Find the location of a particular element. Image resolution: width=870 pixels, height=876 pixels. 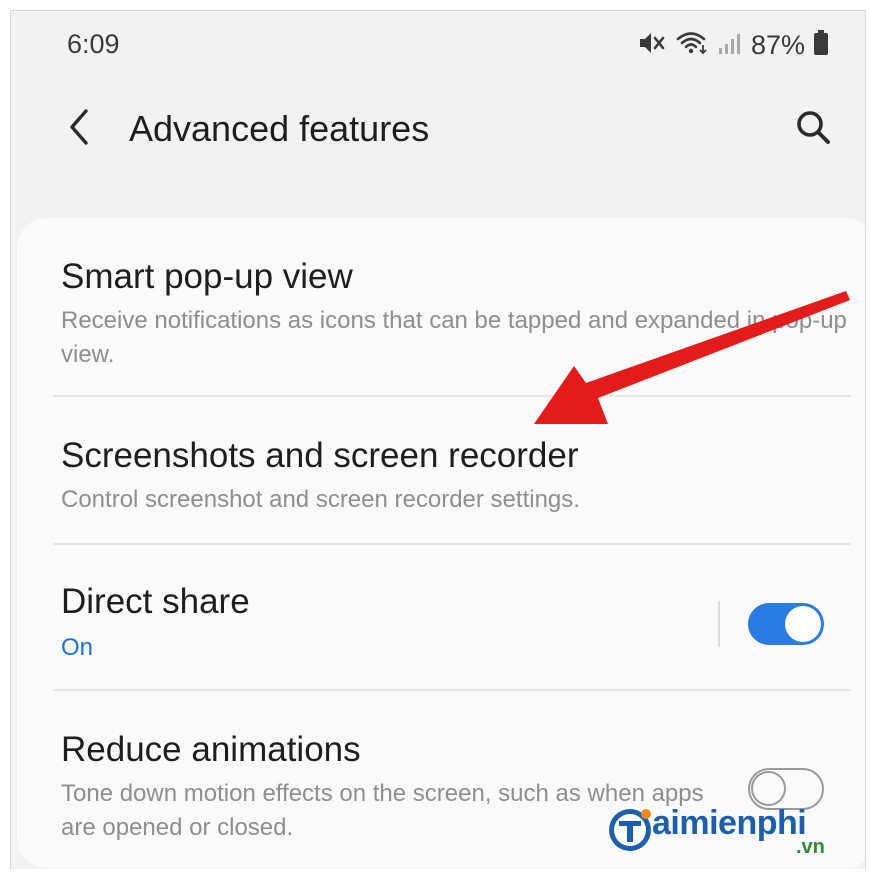

status-icons: 87% is located at coordinates (733, 45).